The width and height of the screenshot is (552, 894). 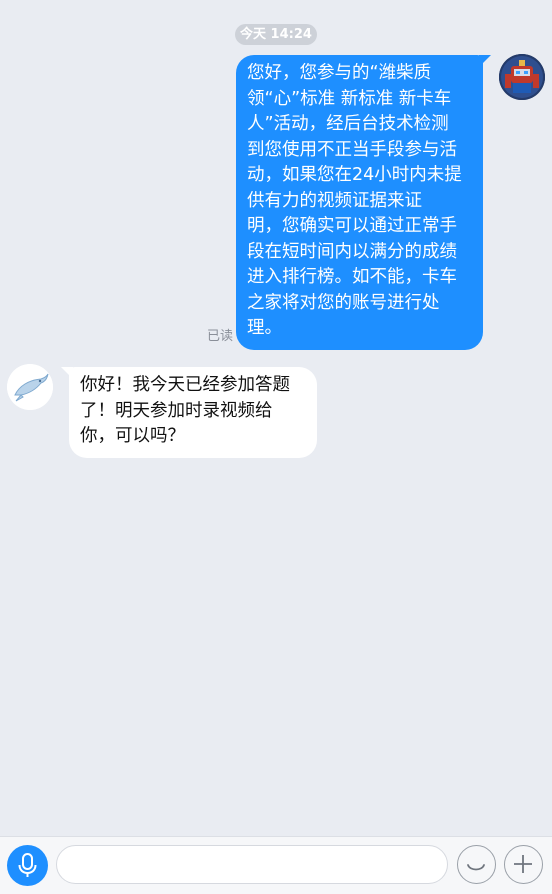 What do you see at coordinates (349, 98) in the screenshot?
I see `message-line: 领“心”标准 新标准 新卡车` at bounding box center [349, 98].